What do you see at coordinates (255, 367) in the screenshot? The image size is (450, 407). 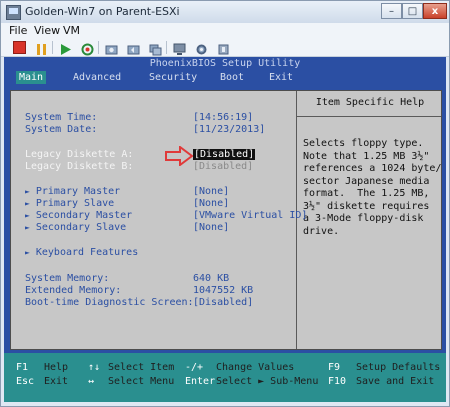 I see `legend-desc-change-values: Change Values` at bounding box center [255, 367].